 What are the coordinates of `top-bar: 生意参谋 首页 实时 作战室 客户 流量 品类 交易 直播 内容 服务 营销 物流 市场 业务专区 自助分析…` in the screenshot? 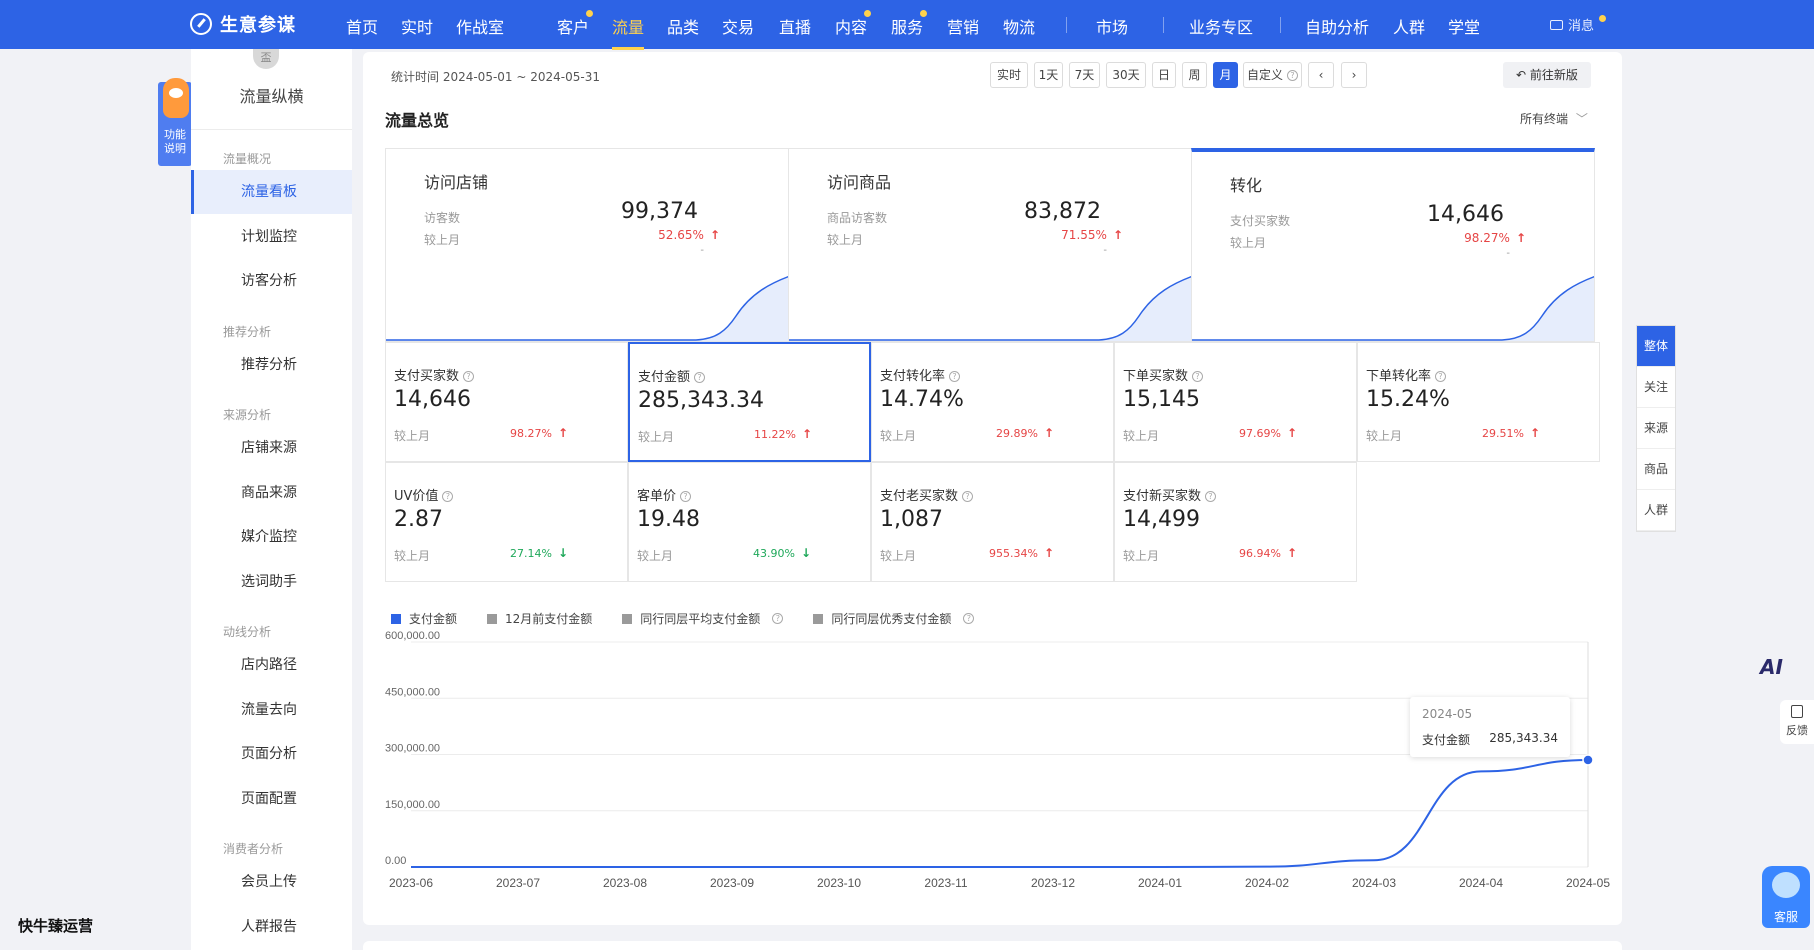 It's located at (907, 25).